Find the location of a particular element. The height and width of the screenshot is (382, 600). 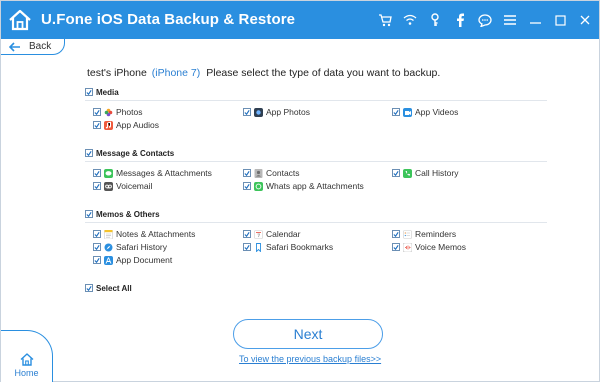

option-app-photos: App Photos is located at coordinates (276, 112).